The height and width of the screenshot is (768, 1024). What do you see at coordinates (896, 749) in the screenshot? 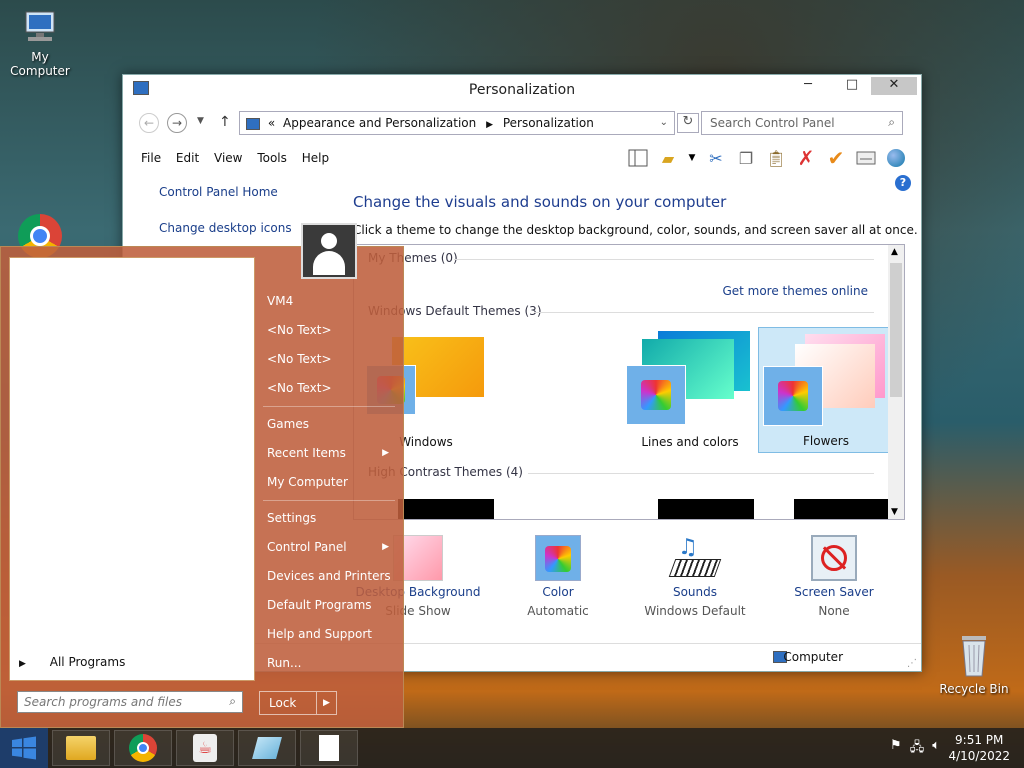
I see `action-center-flag-icon: ⚑` at bounding box center [896, 749].